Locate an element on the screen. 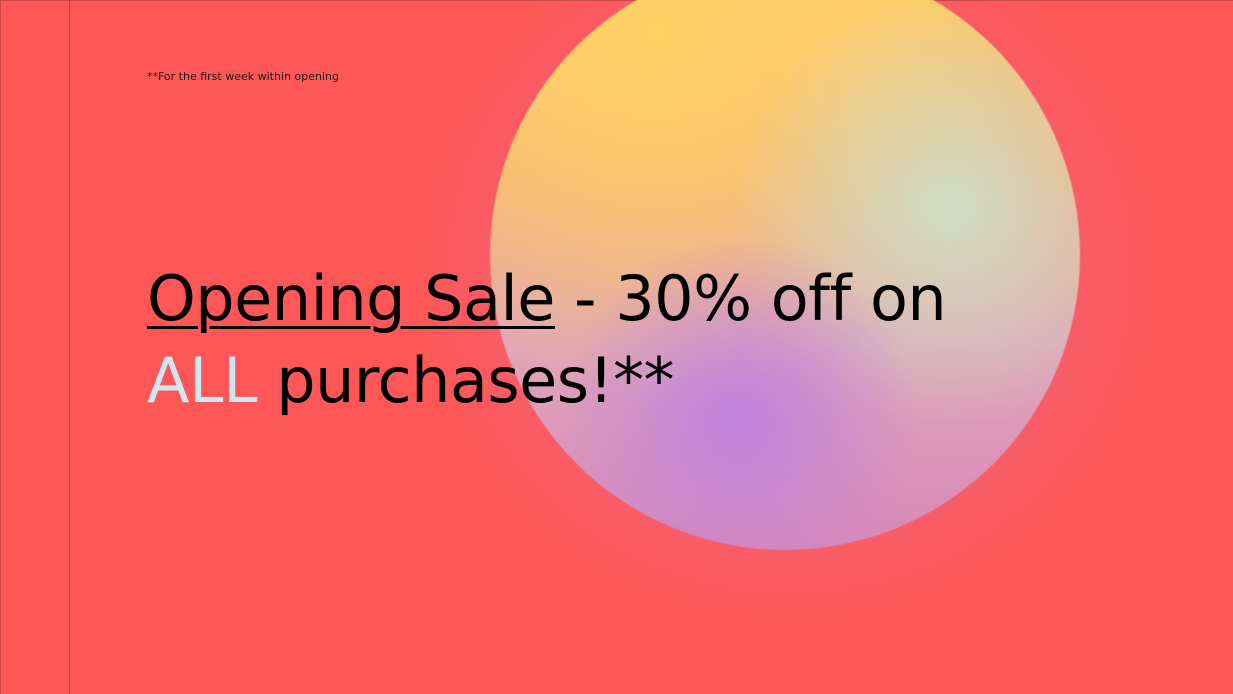 The image size is (1233, 694). headline-underlined-text: Opening Sale is located at coordinates (351, 298).